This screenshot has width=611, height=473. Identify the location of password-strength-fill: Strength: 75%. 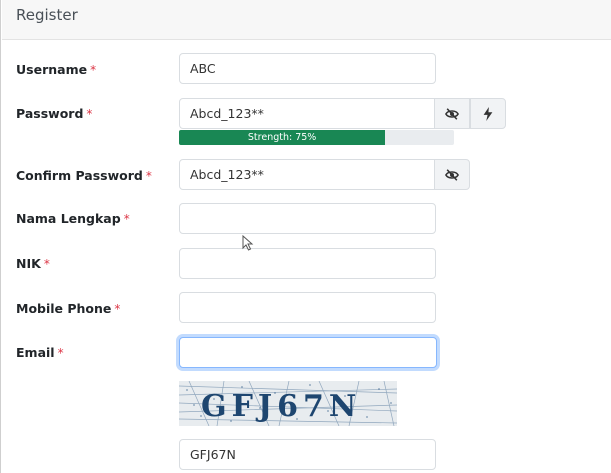
(282, 137).